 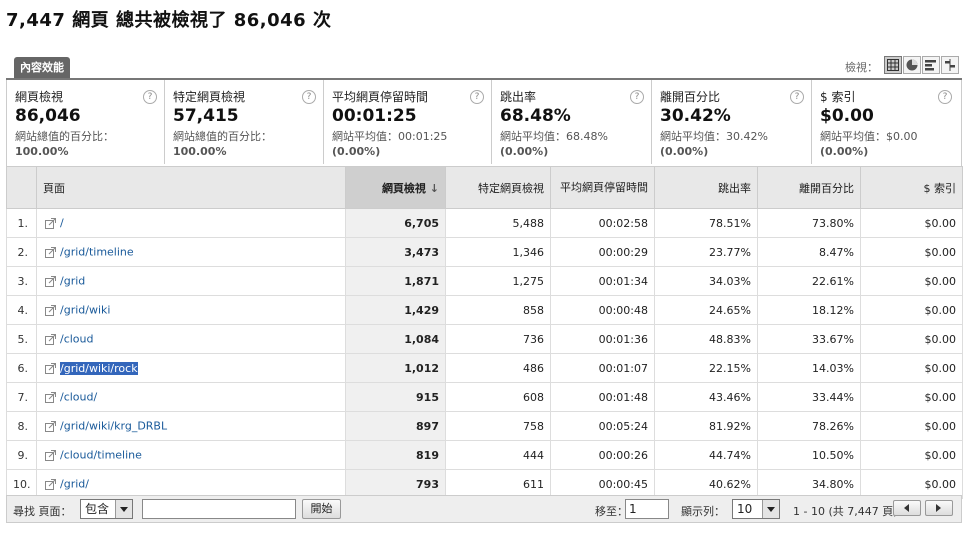 I want to click on row-exit-rate: 78.26%, so click(x=809, y=426).